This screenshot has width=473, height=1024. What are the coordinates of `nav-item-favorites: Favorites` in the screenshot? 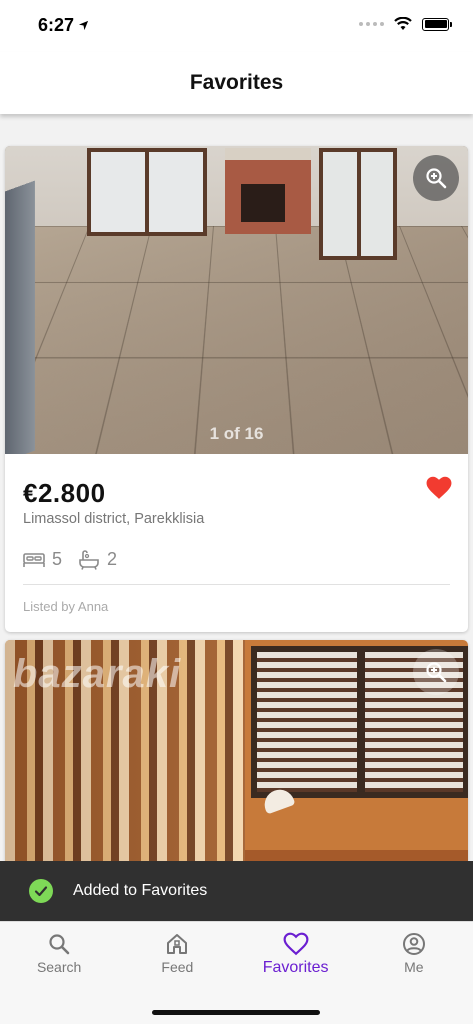 It's located at (296, 955).